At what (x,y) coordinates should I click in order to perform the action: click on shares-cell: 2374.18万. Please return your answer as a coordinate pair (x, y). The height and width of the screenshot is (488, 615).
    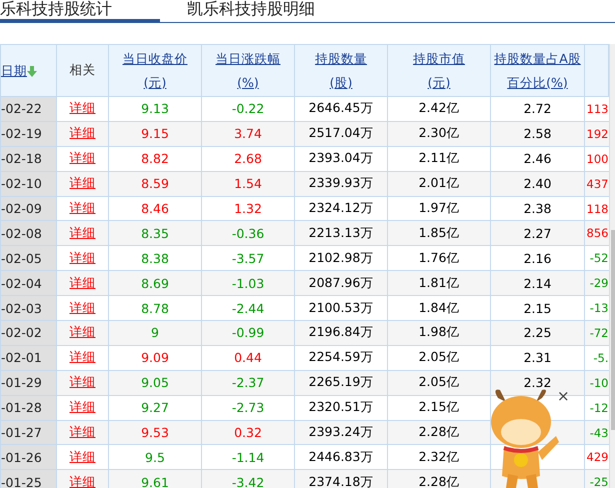
    Looking at the image, I should click on (341, 481).